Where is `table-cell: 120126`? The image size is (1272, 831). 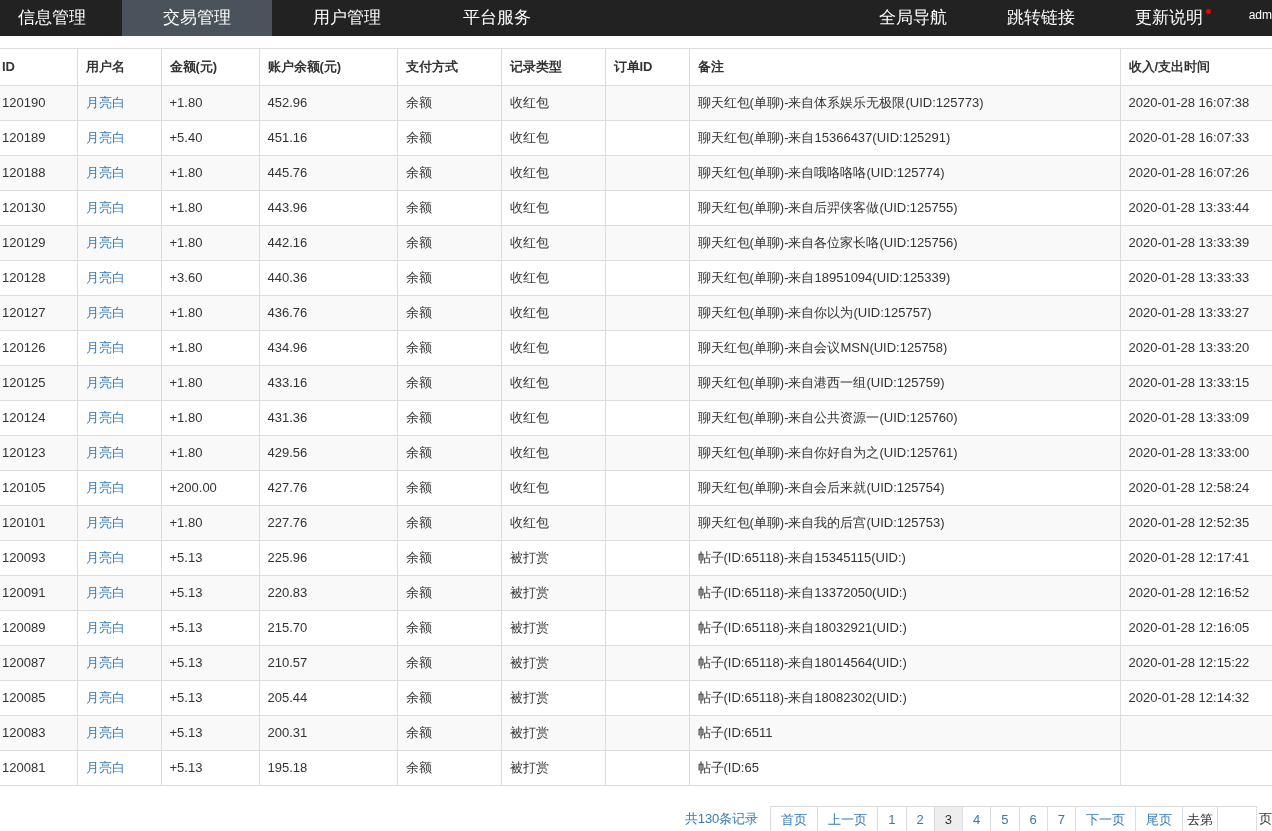
table-cell: 120126 is located at coordinates (38, 348).